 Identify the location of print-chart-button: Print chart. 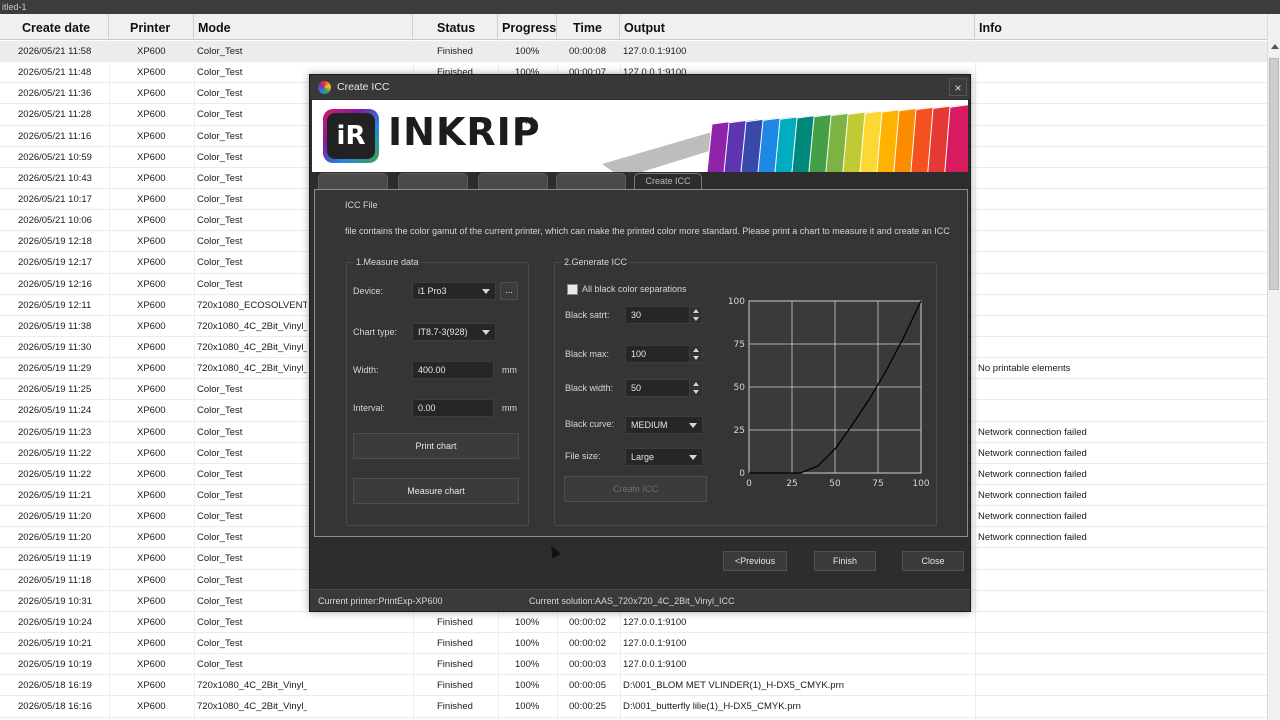
(436, 446).